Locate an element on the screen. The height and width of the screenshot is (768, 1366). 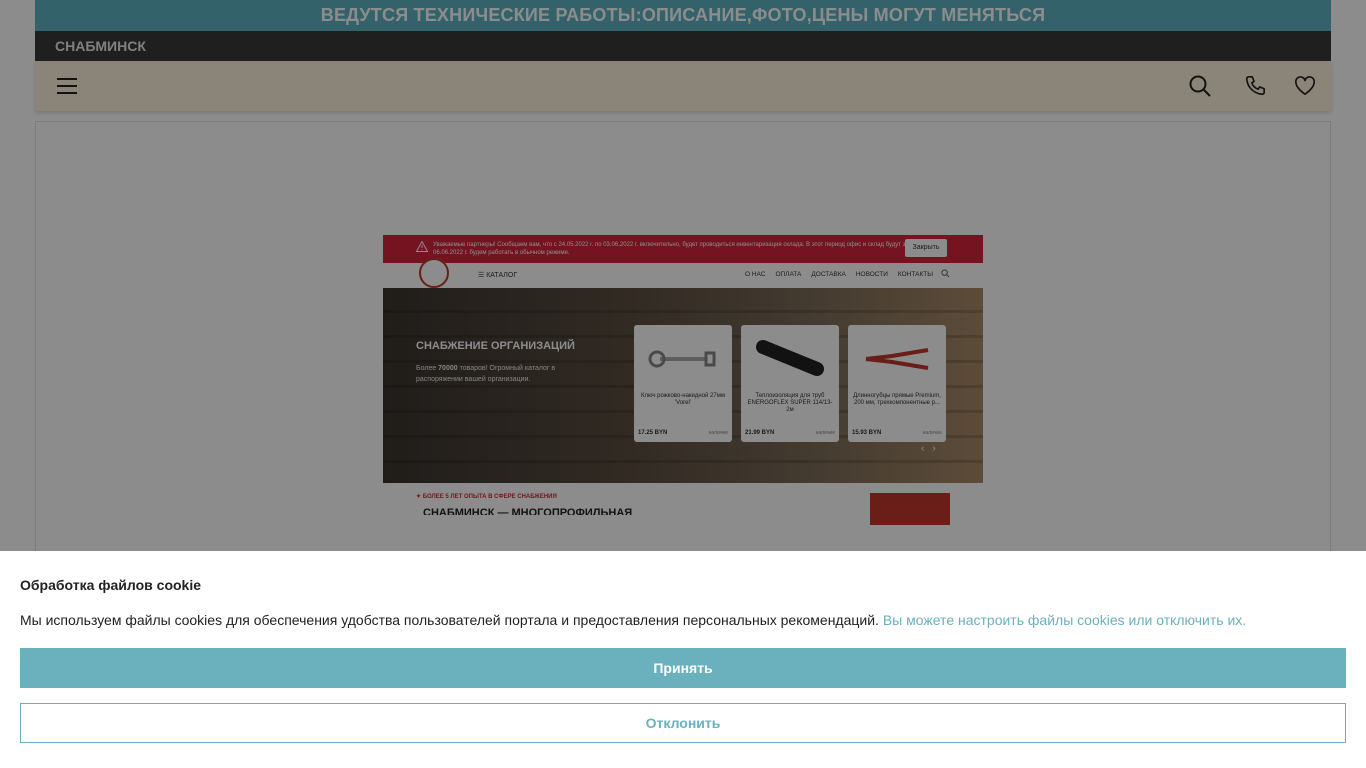
accept-button: Принять is located at coordinates (683, 668).